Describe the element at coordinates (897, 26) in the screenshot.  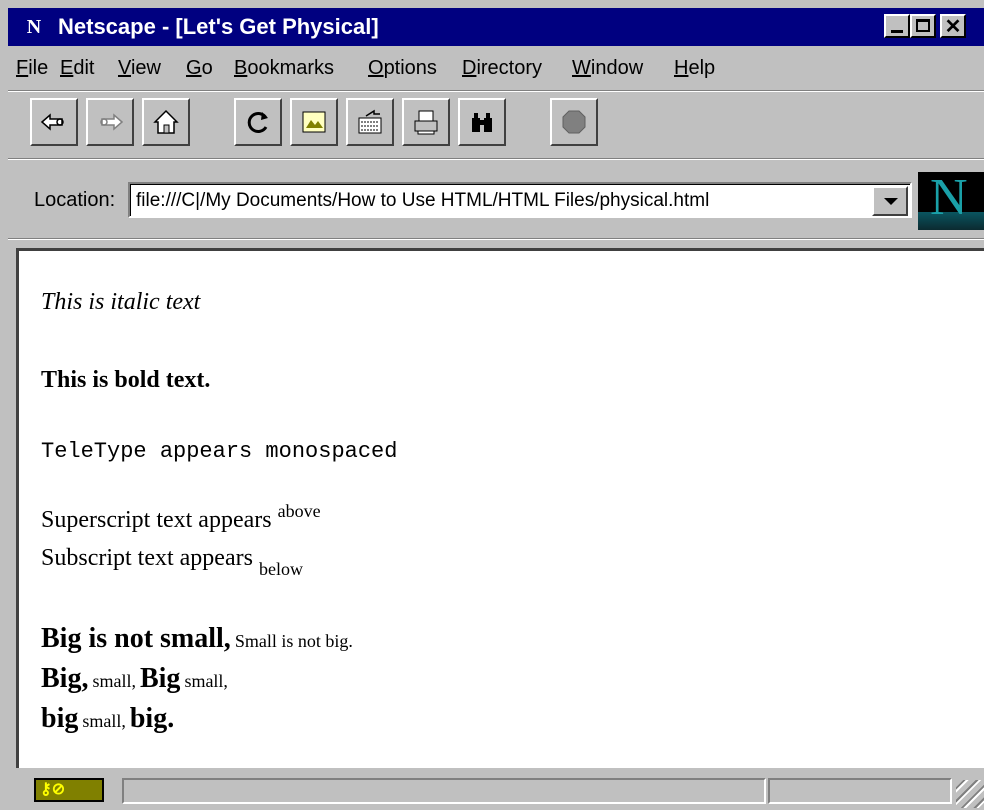
I see `minimize-button` at that location.